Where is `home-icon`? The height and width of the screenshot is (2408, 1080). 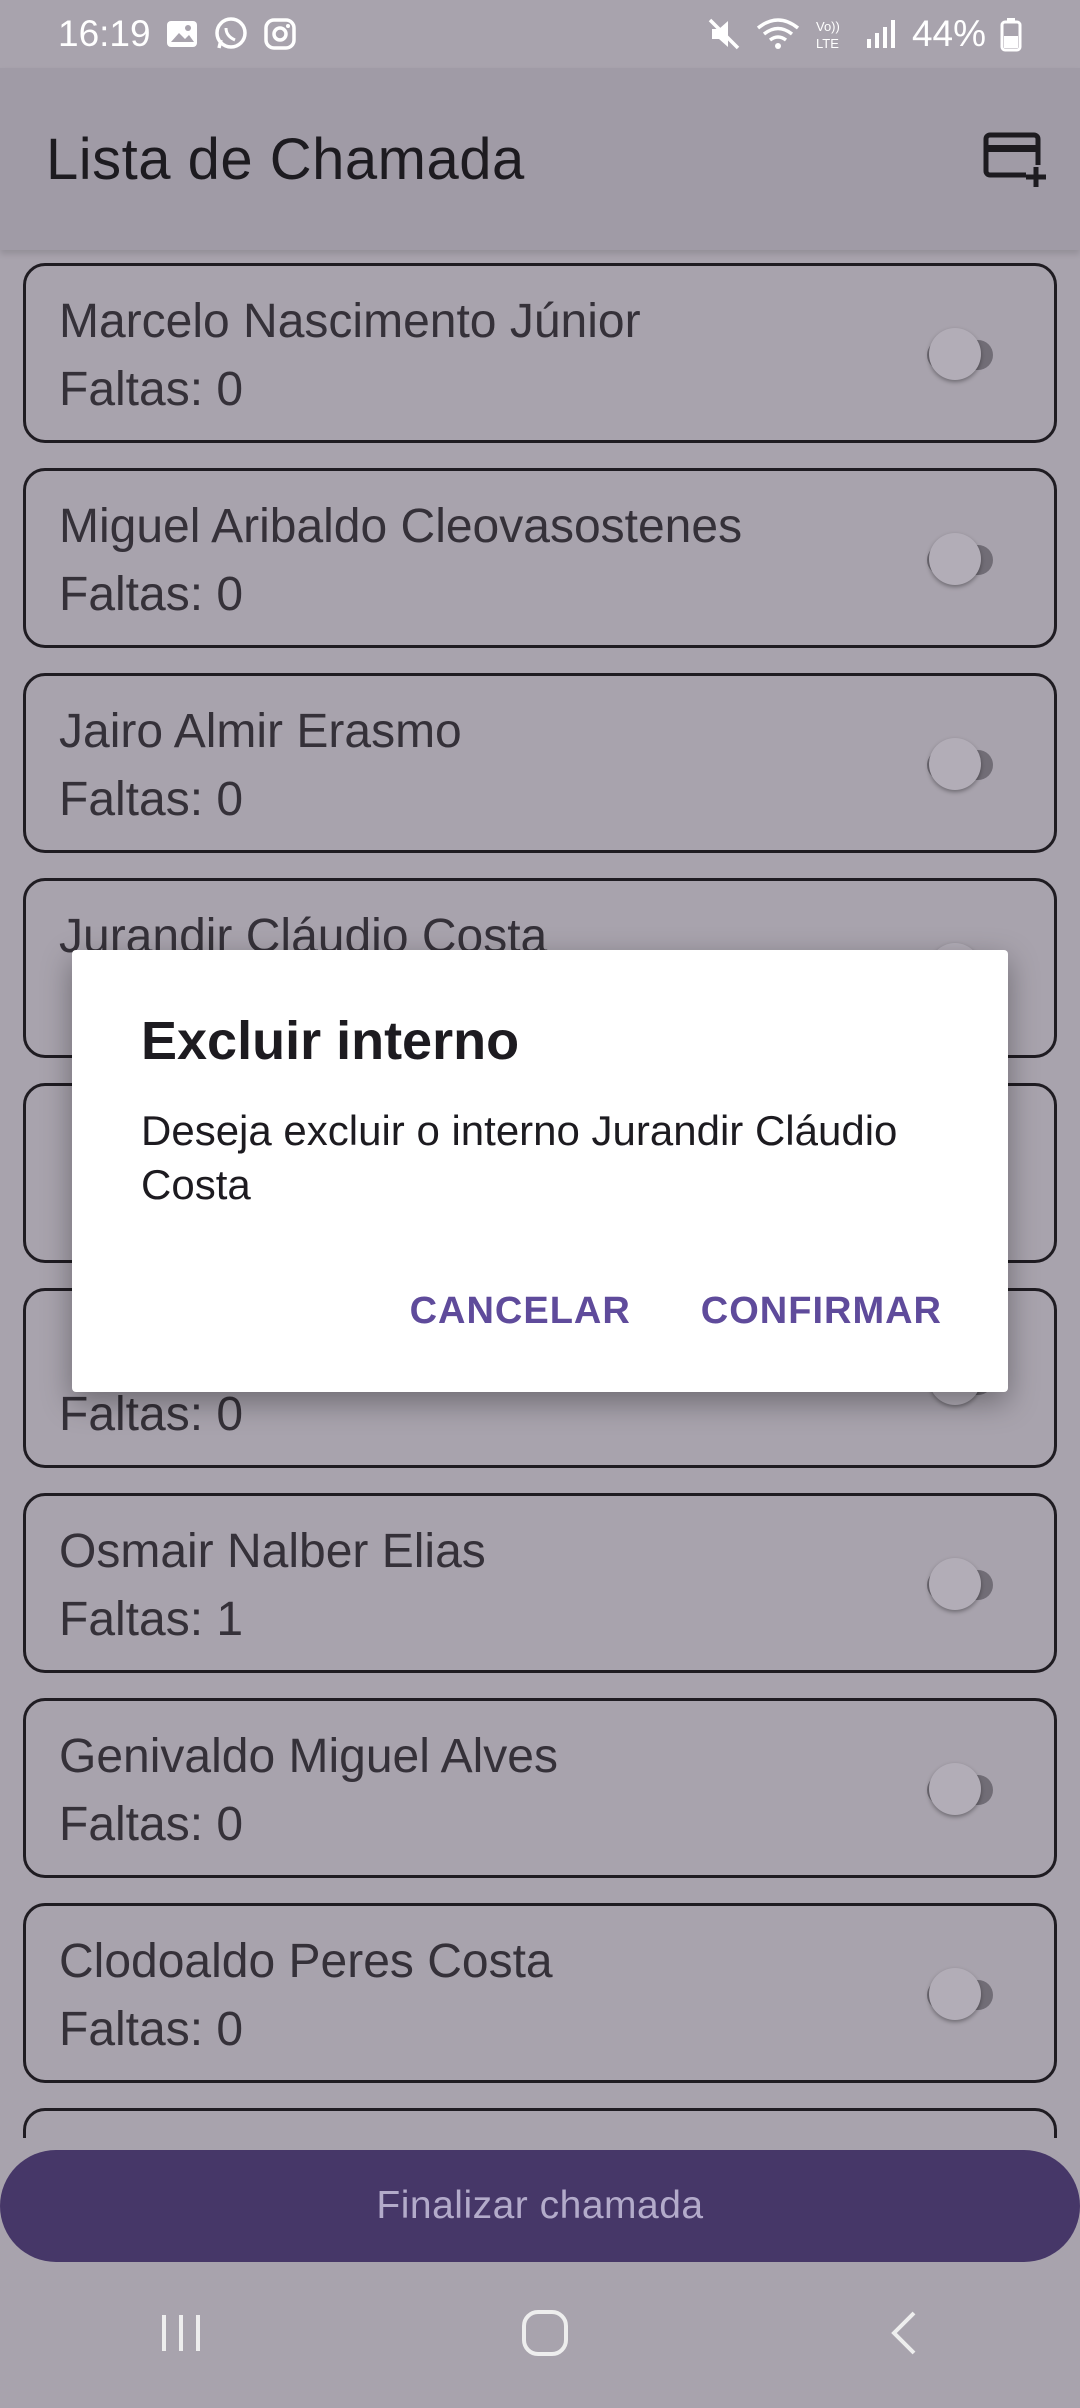 home-icon is located at coordinates (545, 2335).